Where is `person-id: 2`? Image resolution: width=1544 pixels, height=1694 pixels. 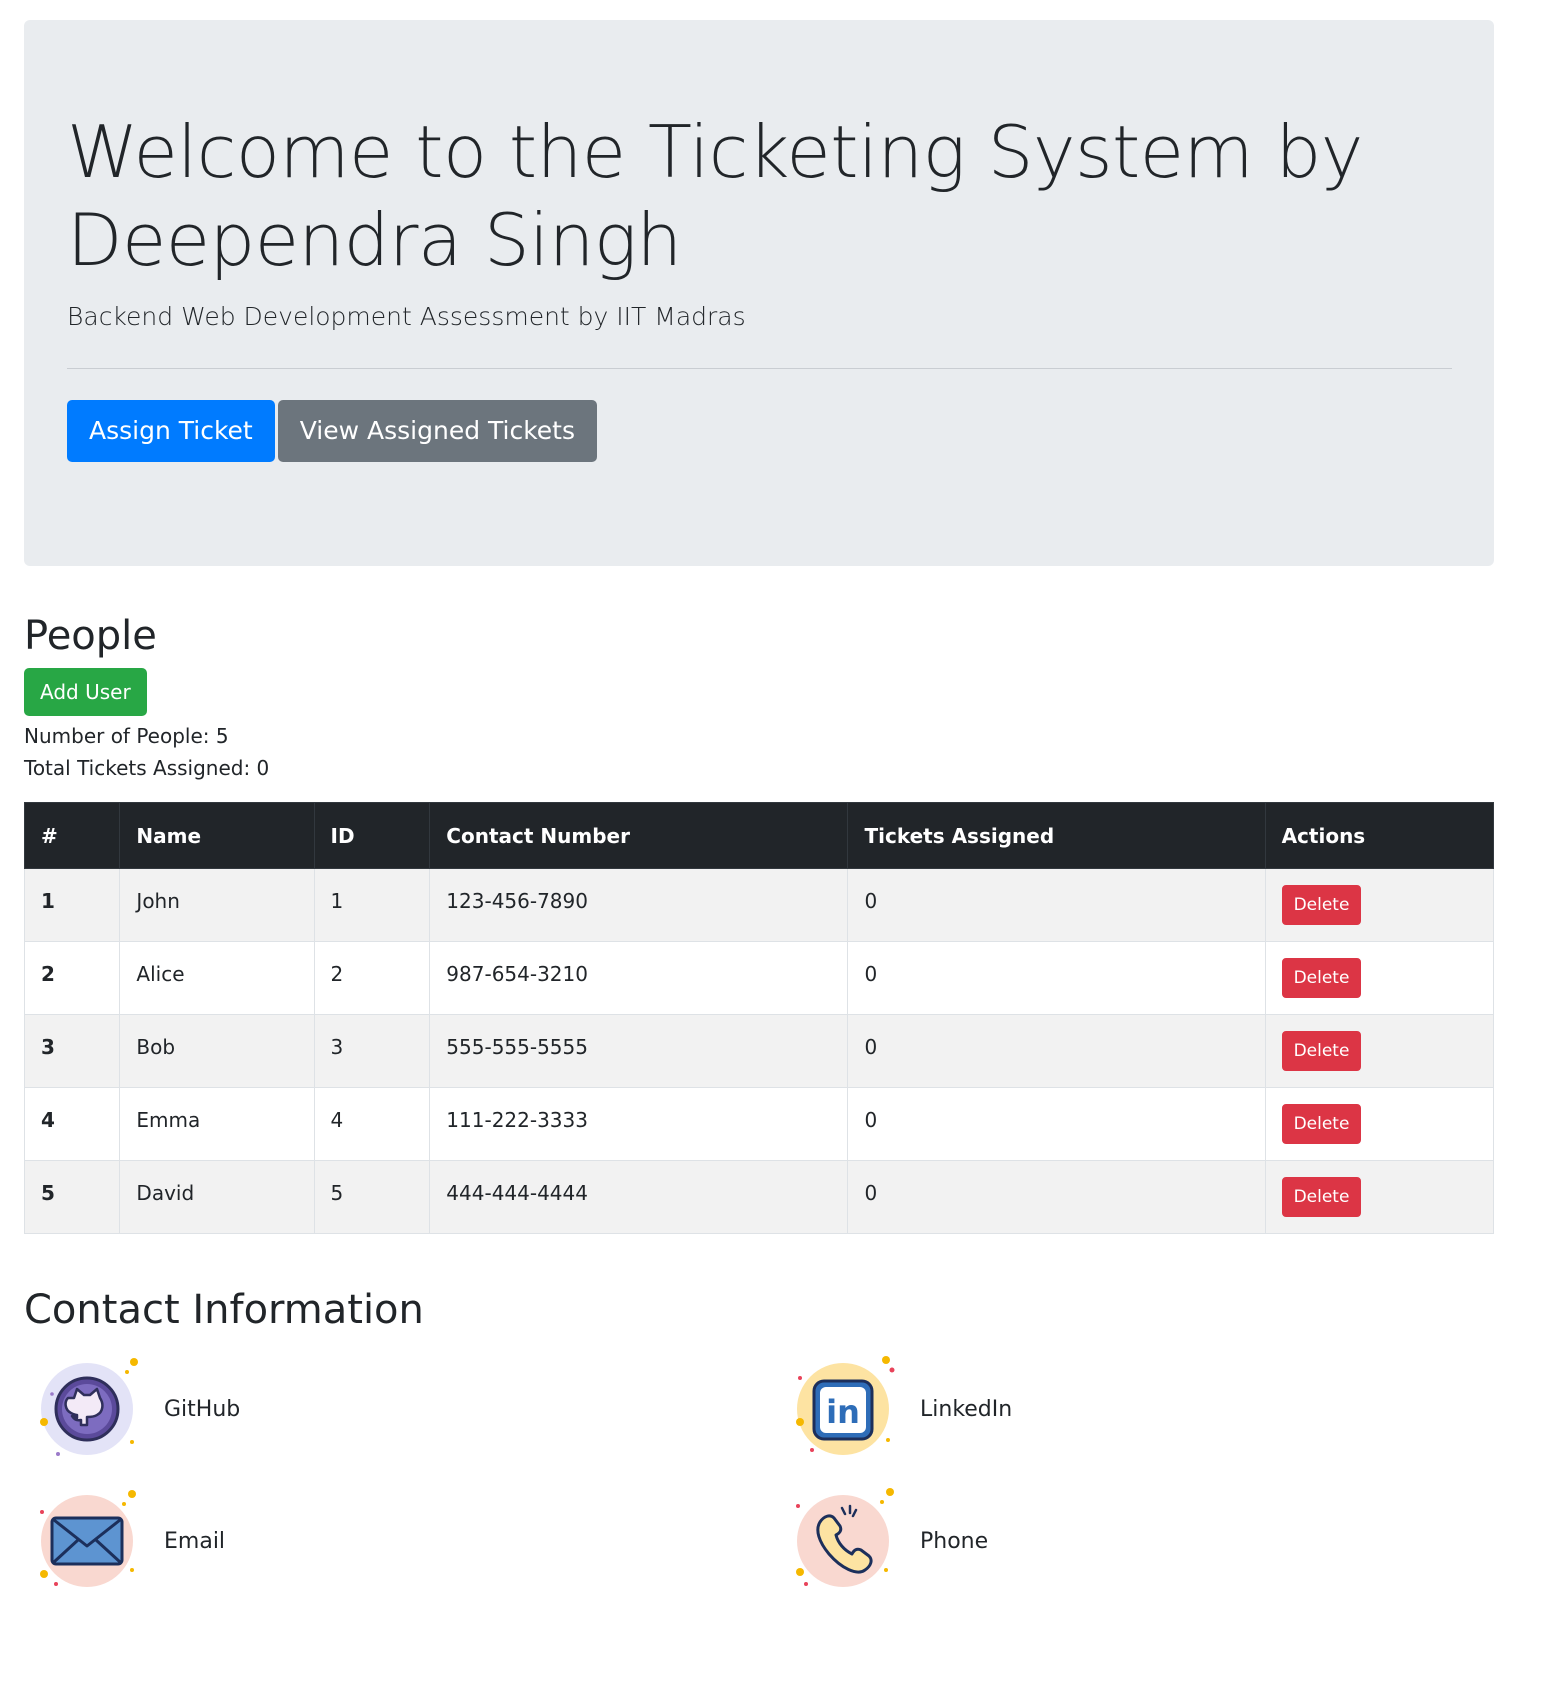
person-id: 2 is located at coordinates (372, 978).